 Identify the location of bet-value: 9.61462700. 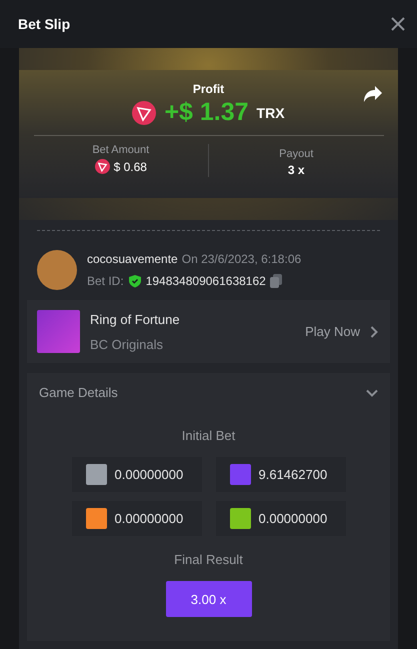
(293, 474).